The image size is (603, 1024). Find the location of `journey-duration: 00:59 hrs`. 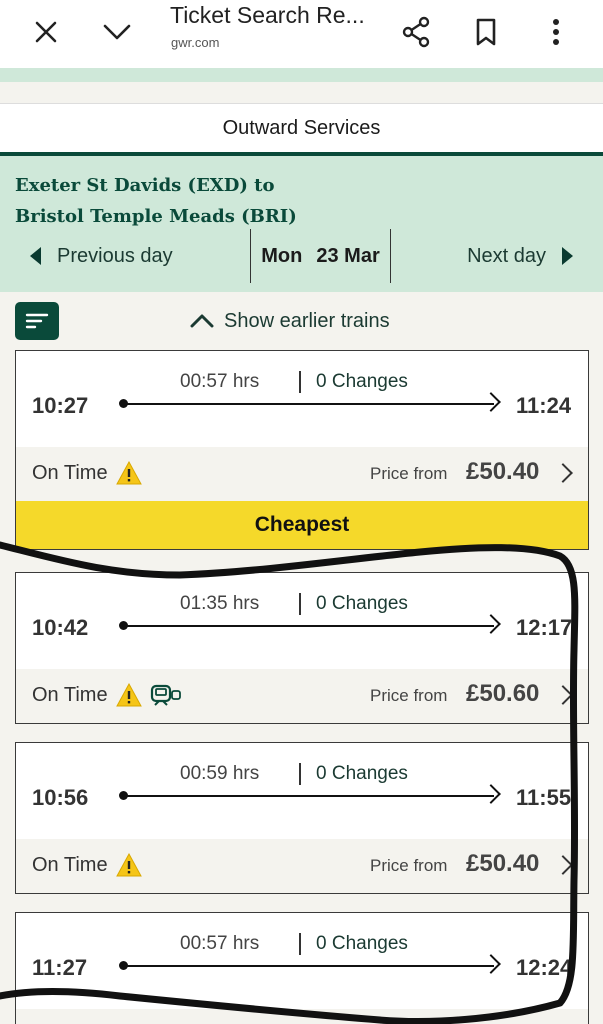

journey-duration: 00:59 hrs is located at coordinates (220, 773).